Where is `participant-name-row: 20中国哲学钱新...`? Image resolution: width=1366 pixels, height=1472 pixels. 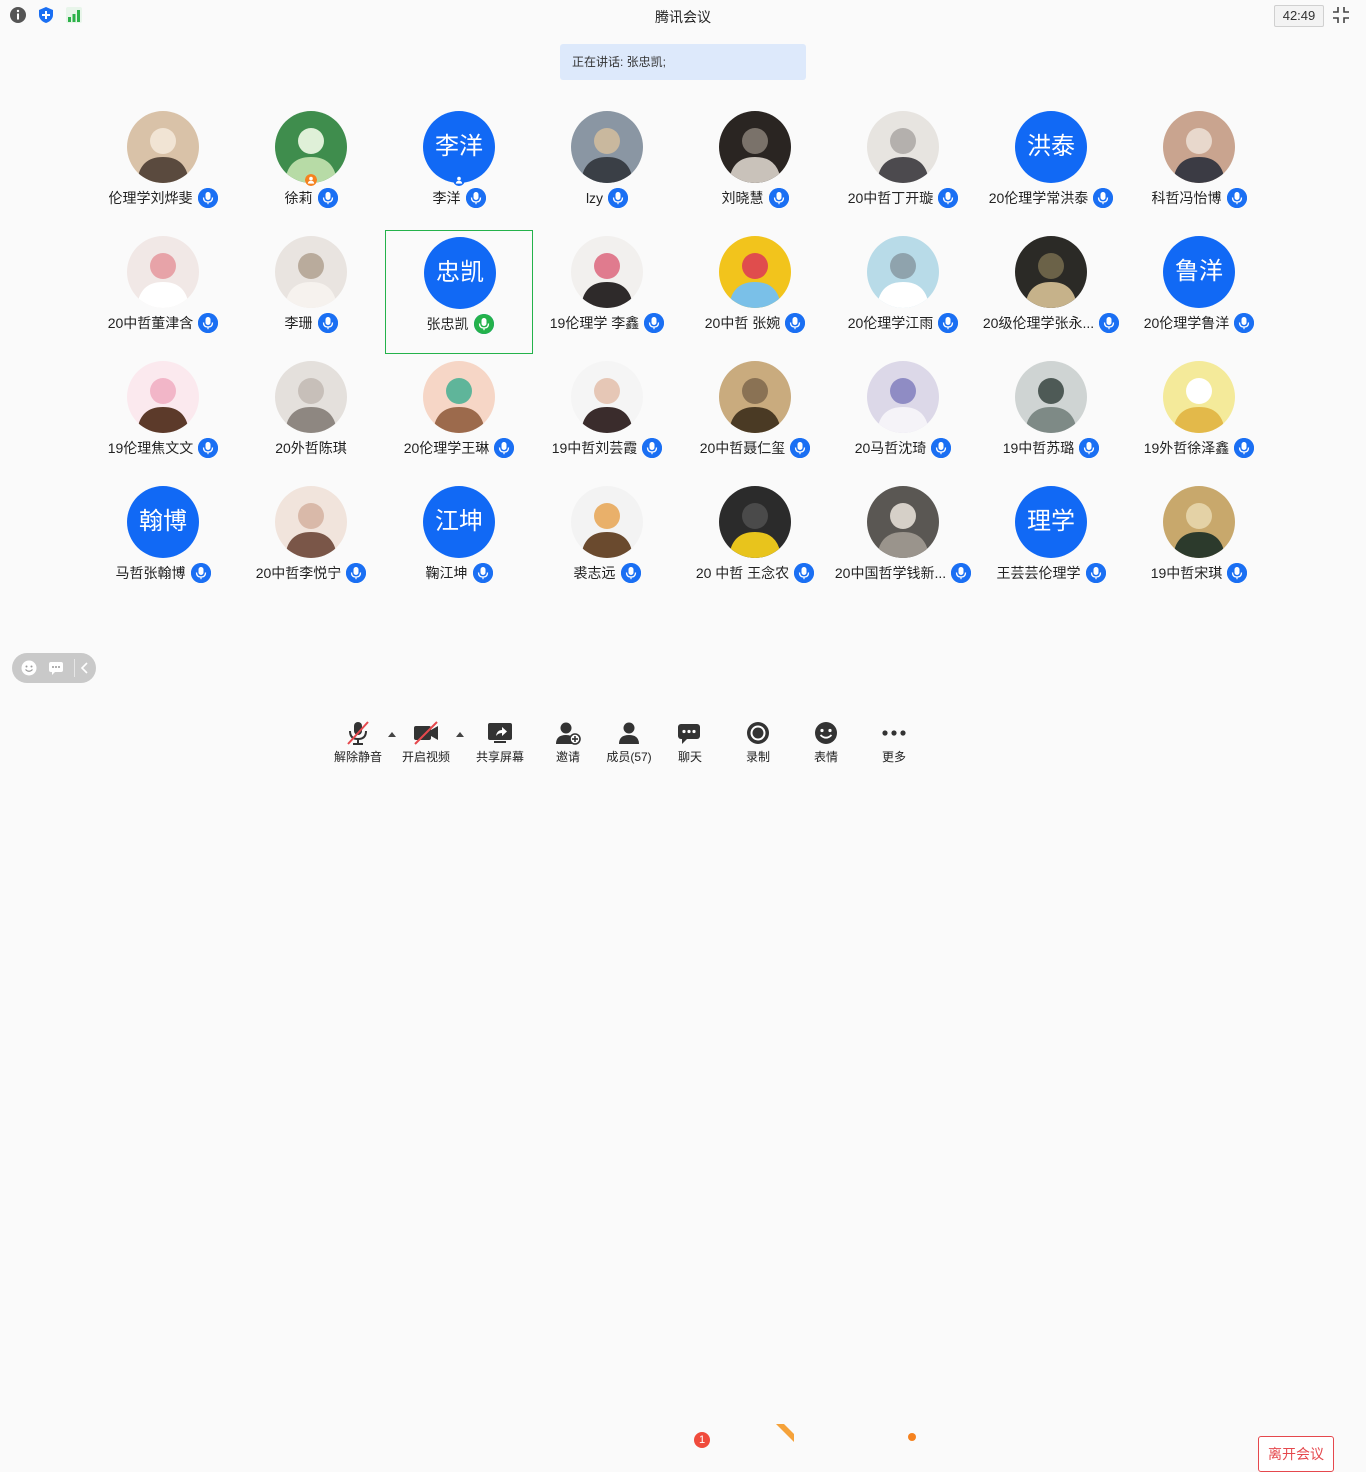 participant-name-row: 20中国哲学钱新... is located at coordinates (903, 573).